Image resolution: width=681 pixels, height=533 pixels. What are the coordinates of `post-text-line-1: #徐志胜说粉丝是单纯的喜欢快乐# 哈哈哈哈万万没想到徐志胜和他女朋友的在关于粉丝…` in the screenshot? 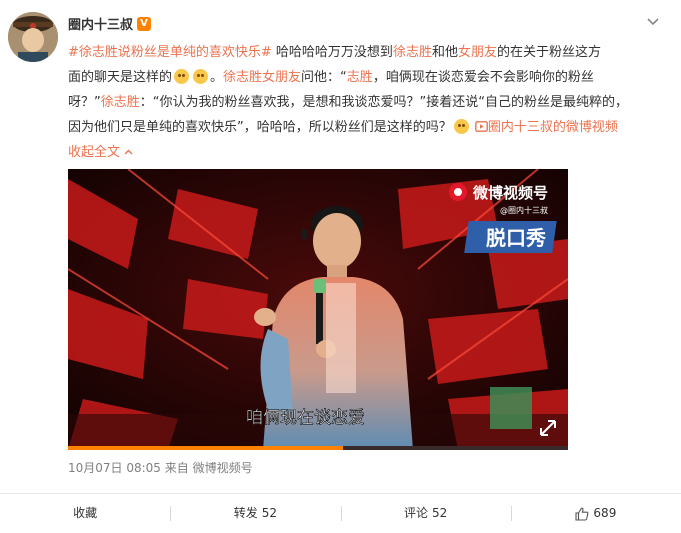 It's located at (368, 52).